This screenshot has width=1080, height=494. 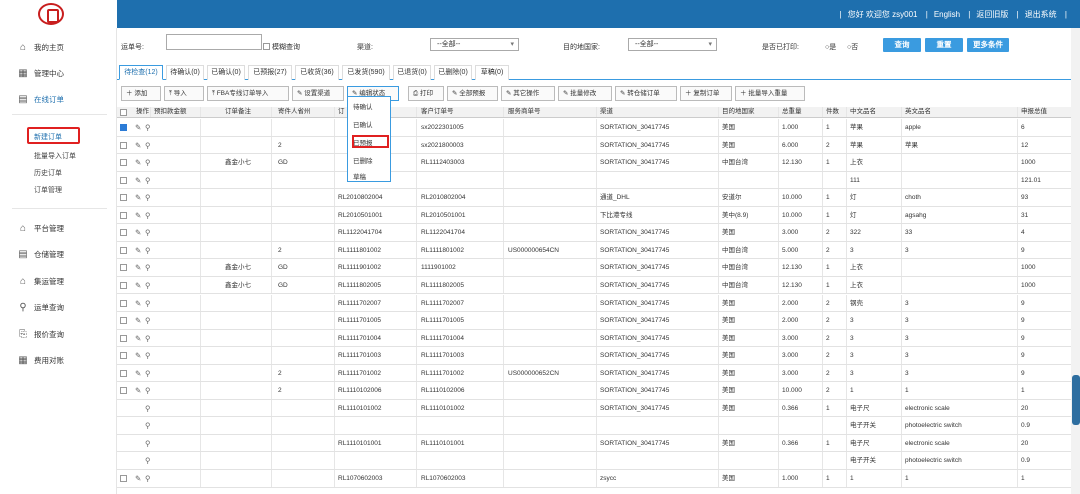 I want to click on set-channel-button: ✎ 设置渠道, so click(x=318, y=93).